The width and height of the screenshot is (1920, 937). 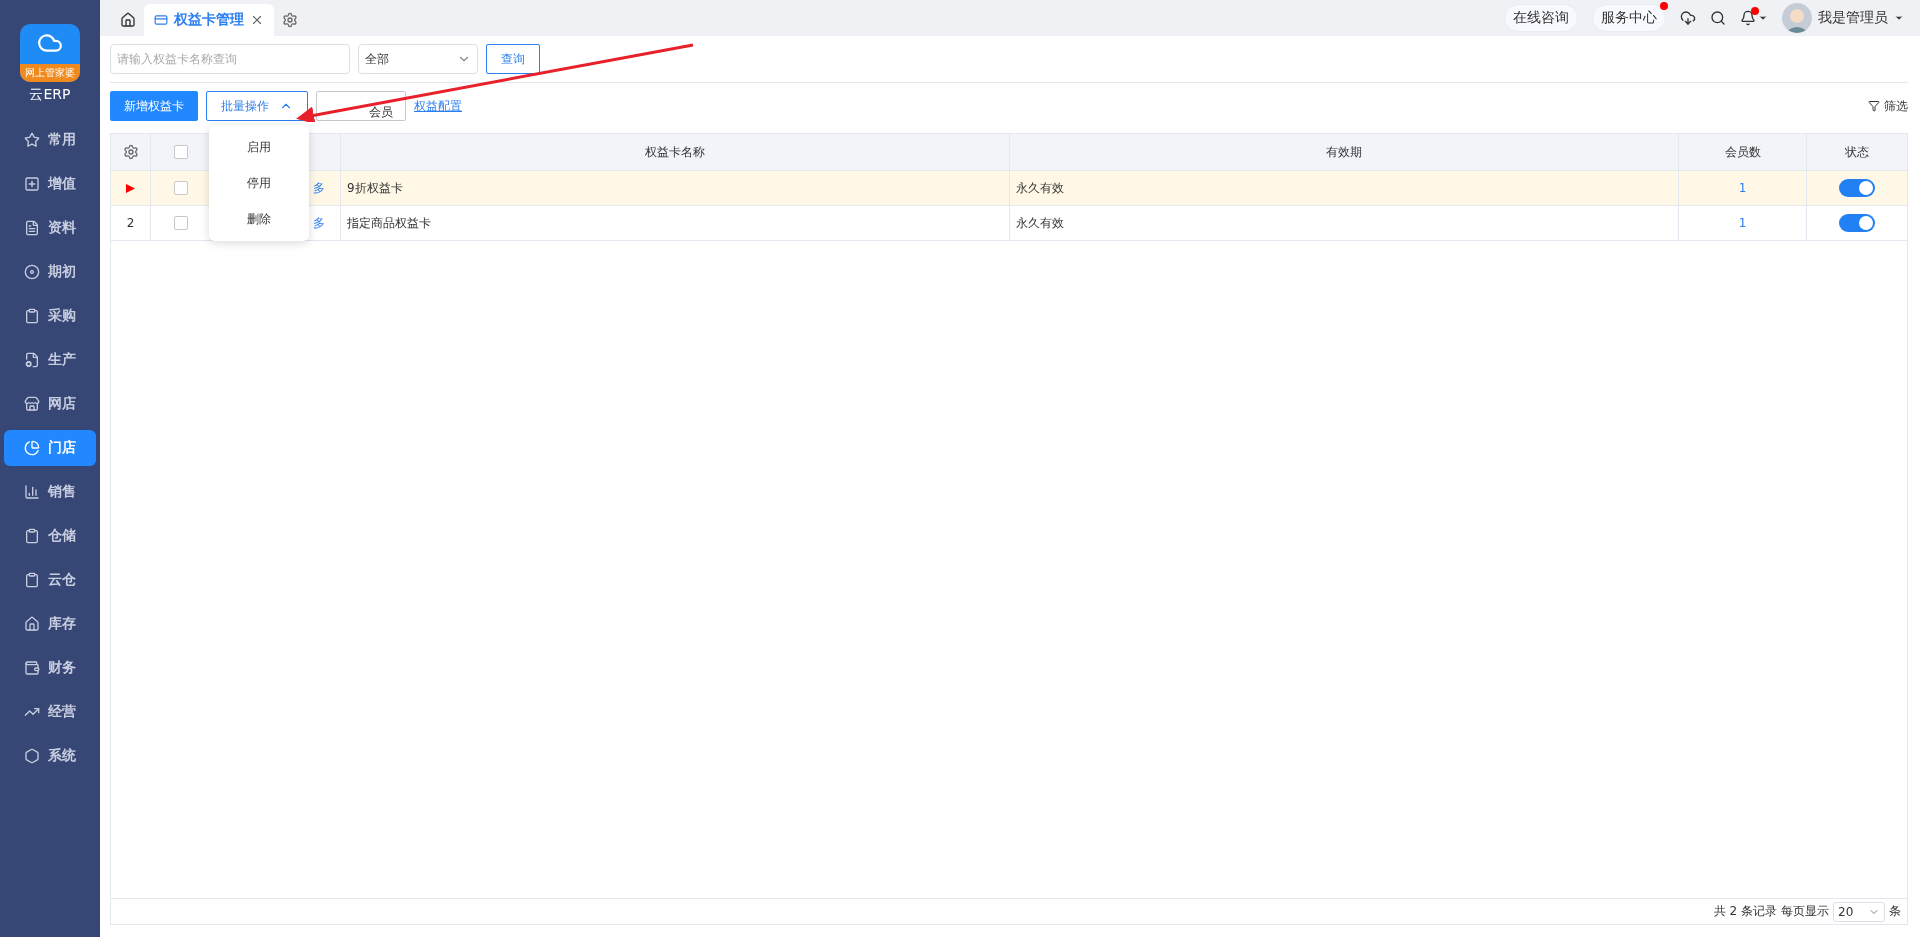 What do you see at coordinates (257, 20) in the screenshot?
I see `close-icon` at bounding box center [257, 20].